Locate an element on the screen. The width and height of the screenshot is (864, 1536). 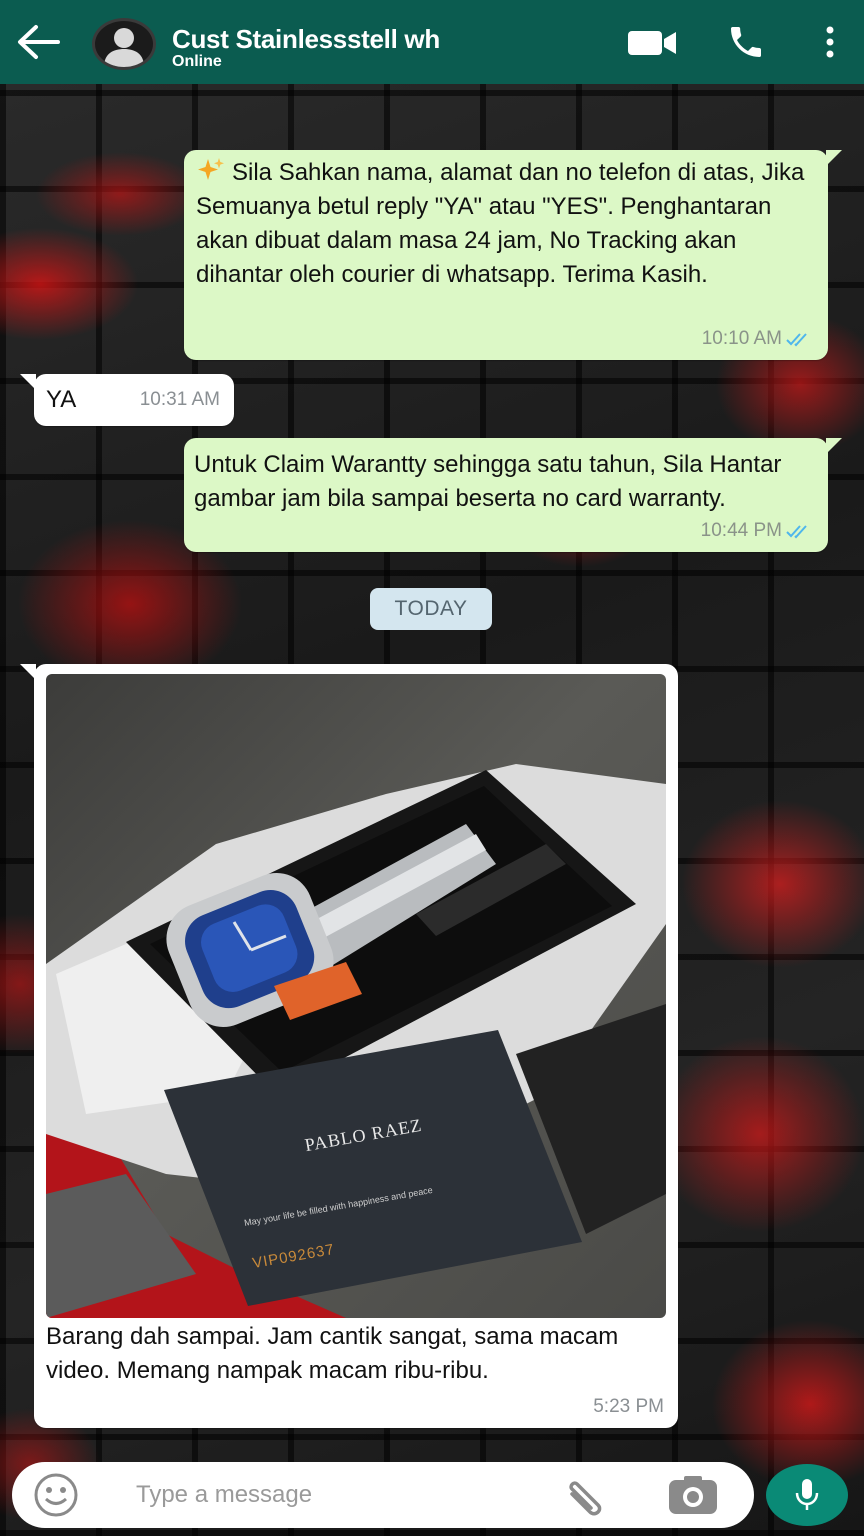
message-time: 5:23 PM is located at coordinates (628, 1406).